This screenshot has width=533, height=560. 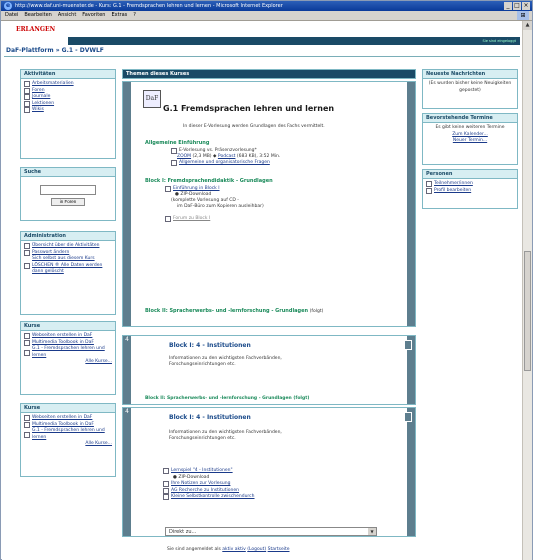 What do you see at coordinates (271, 531) in the screenshot?
I see `jump-to-select: Direkt zu... ▼` at bounding box center [271, 531].